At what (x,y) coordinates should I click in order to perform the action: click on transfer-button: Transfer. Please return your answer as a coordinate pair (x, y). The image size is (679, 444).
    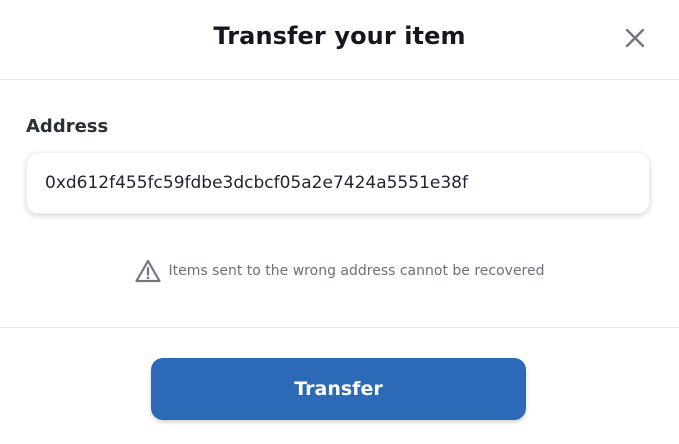
    Looking at the image, I should click on (338, 389).